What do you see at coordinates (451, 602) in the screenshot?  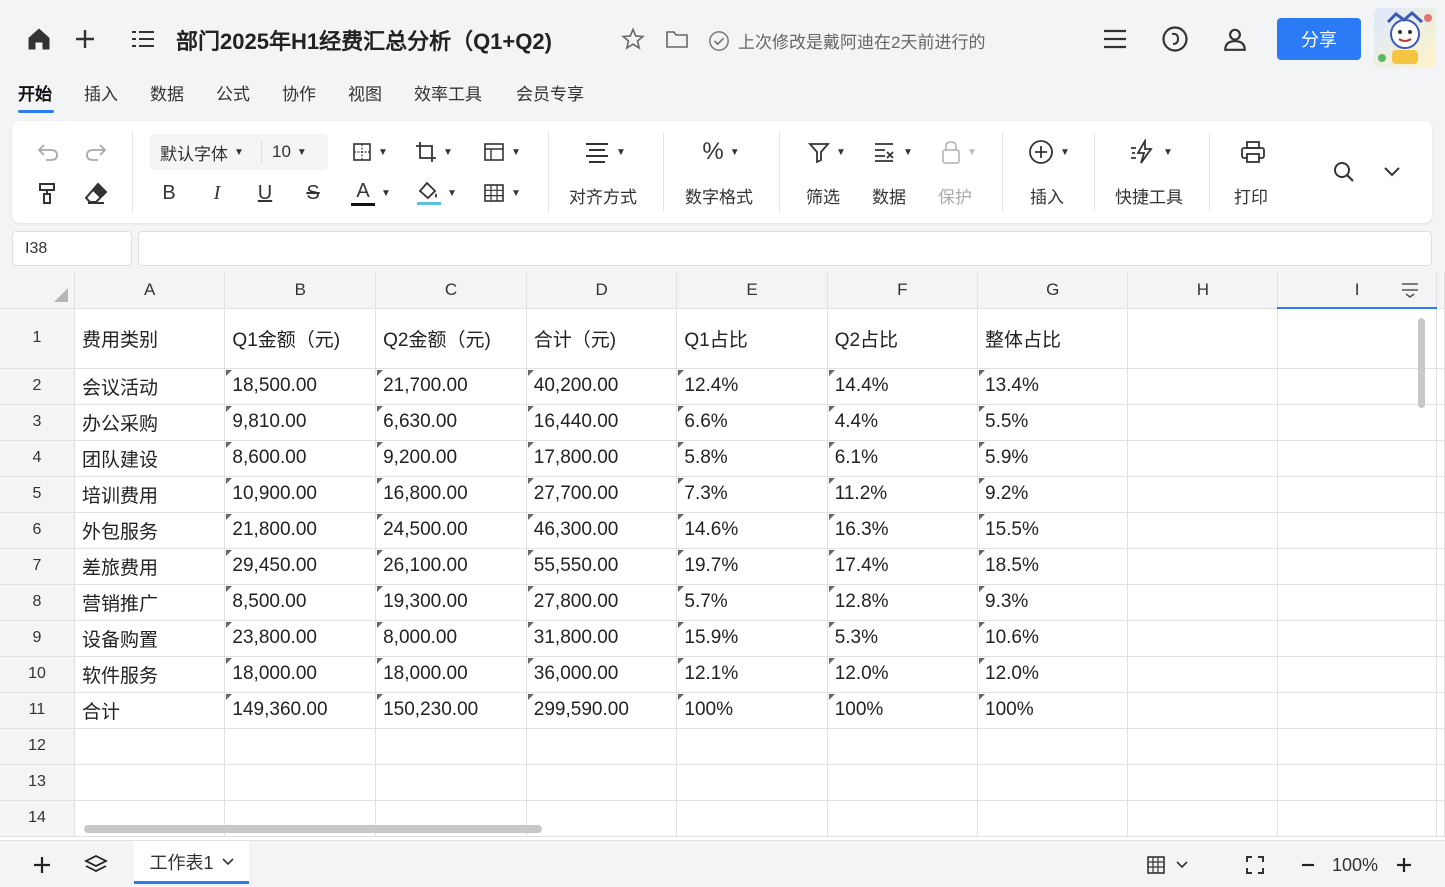 I see `cell-c8: 19,300.00` at bounding box center [451, 602].